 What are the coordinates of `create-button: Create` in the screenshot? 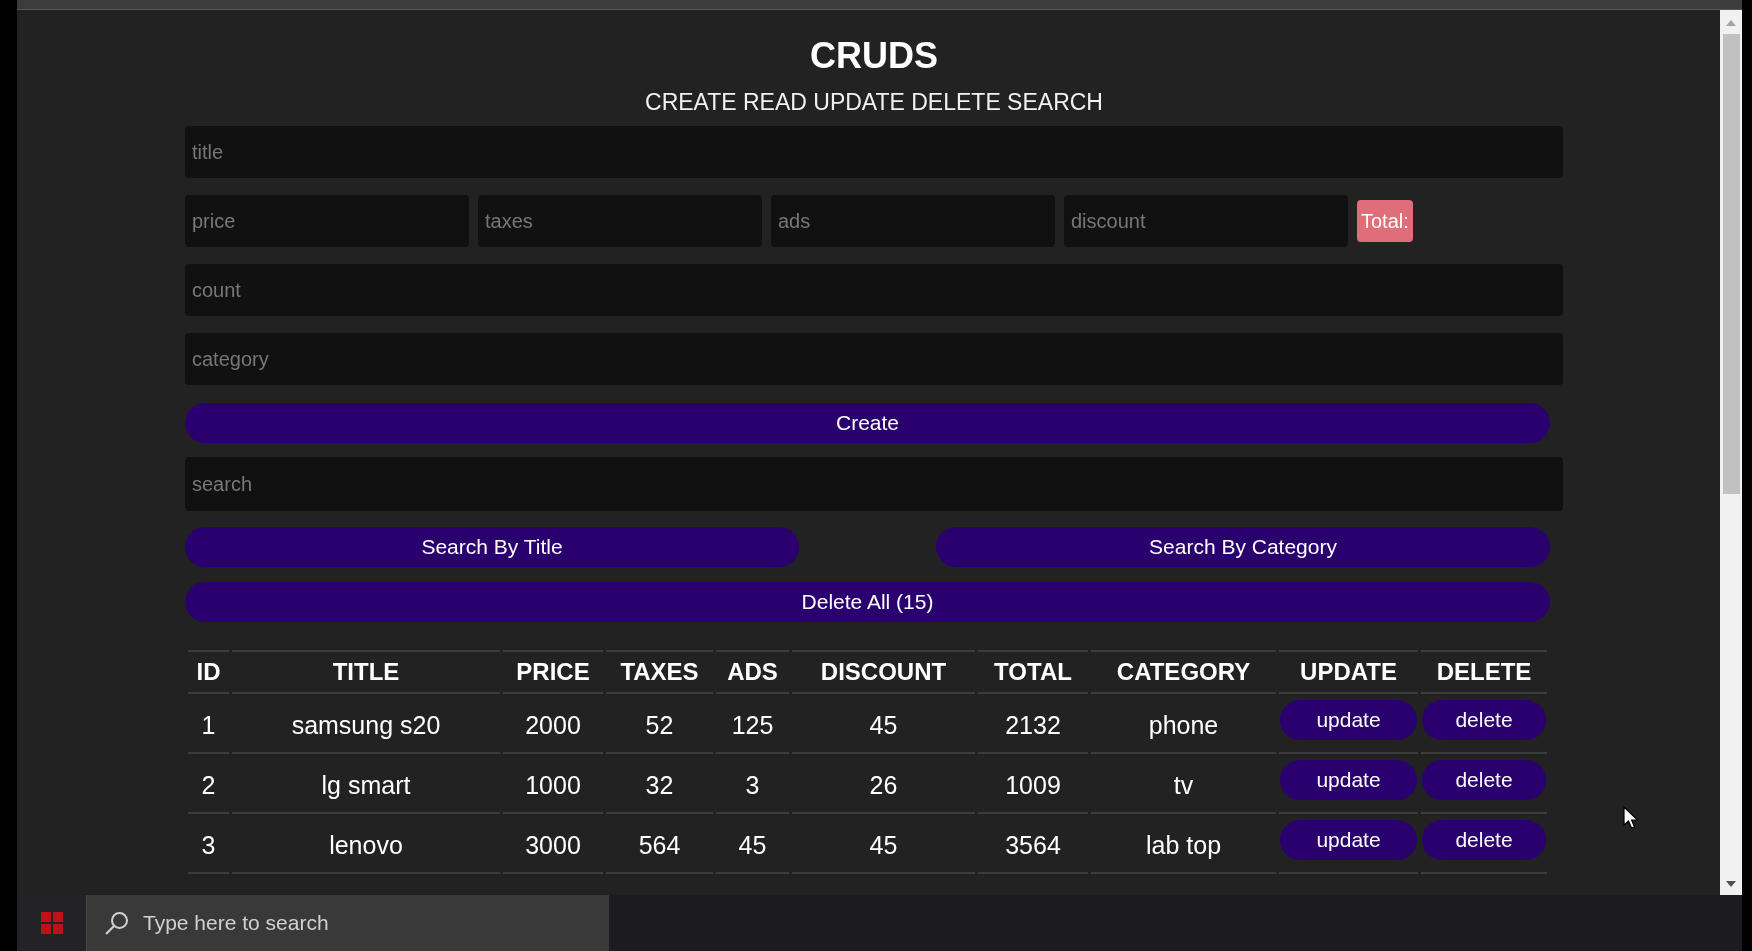 It's located at (867, 423).